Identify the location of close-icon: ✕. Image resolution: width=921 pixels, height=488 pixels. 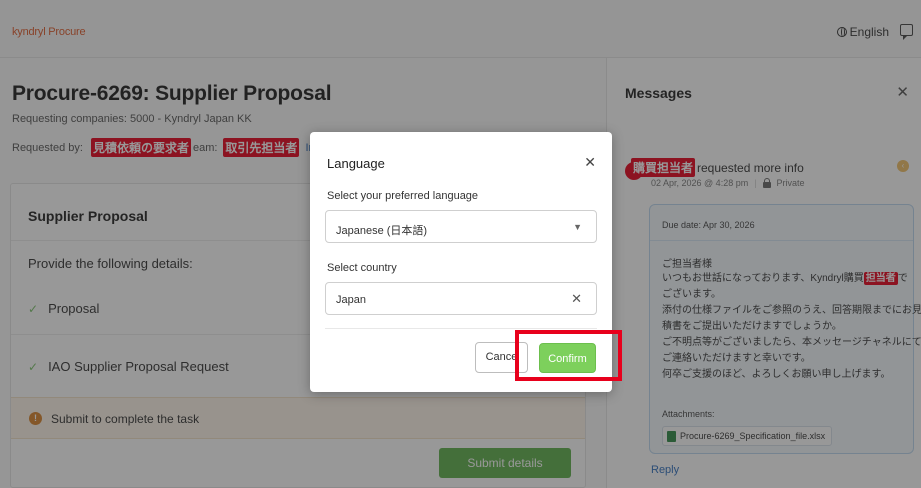
(590, 162).